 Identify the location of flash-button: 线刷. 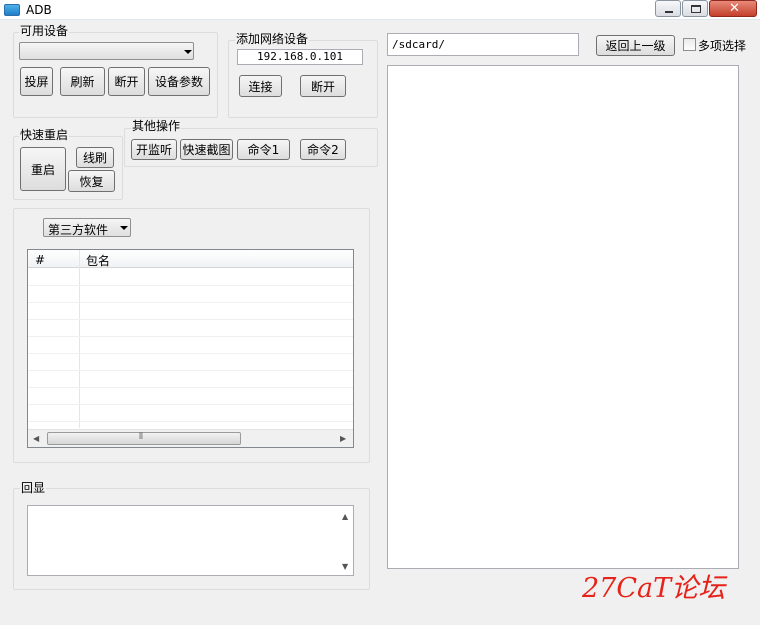
(95, 157).